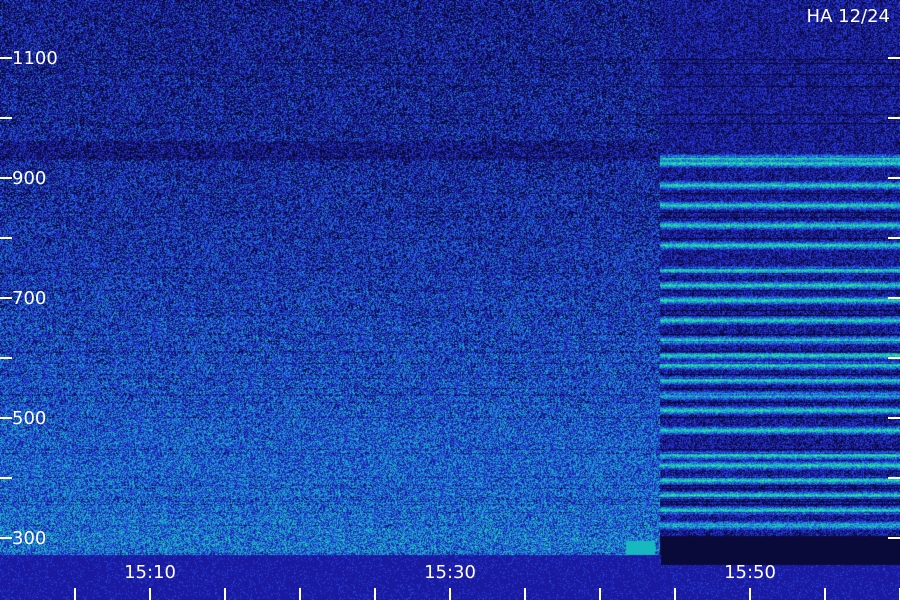  Describe the element at coordinates (35, 58) in the screenshot. I see `y-tick-label: 1100` at that location.